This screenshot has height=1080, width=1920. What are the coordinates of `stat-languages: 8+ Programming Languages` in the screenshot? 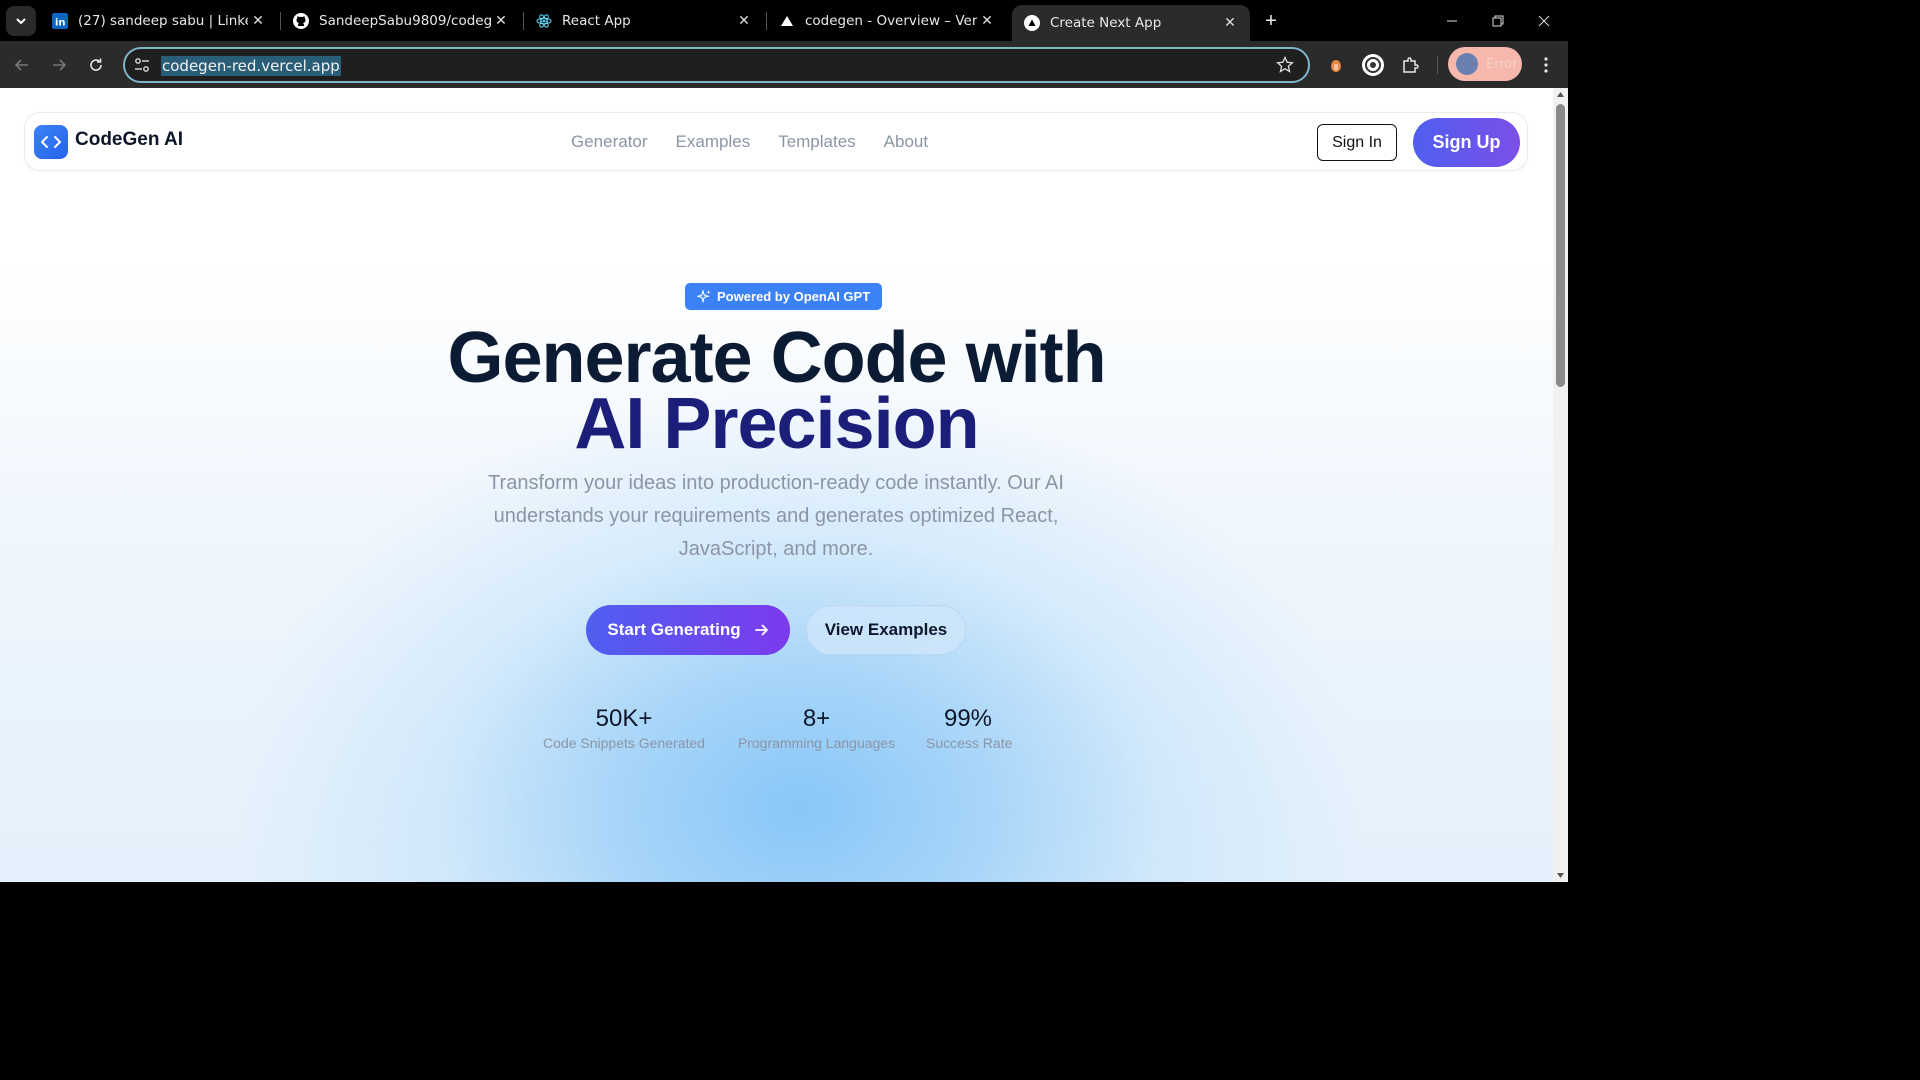 It's located at (816, 728).